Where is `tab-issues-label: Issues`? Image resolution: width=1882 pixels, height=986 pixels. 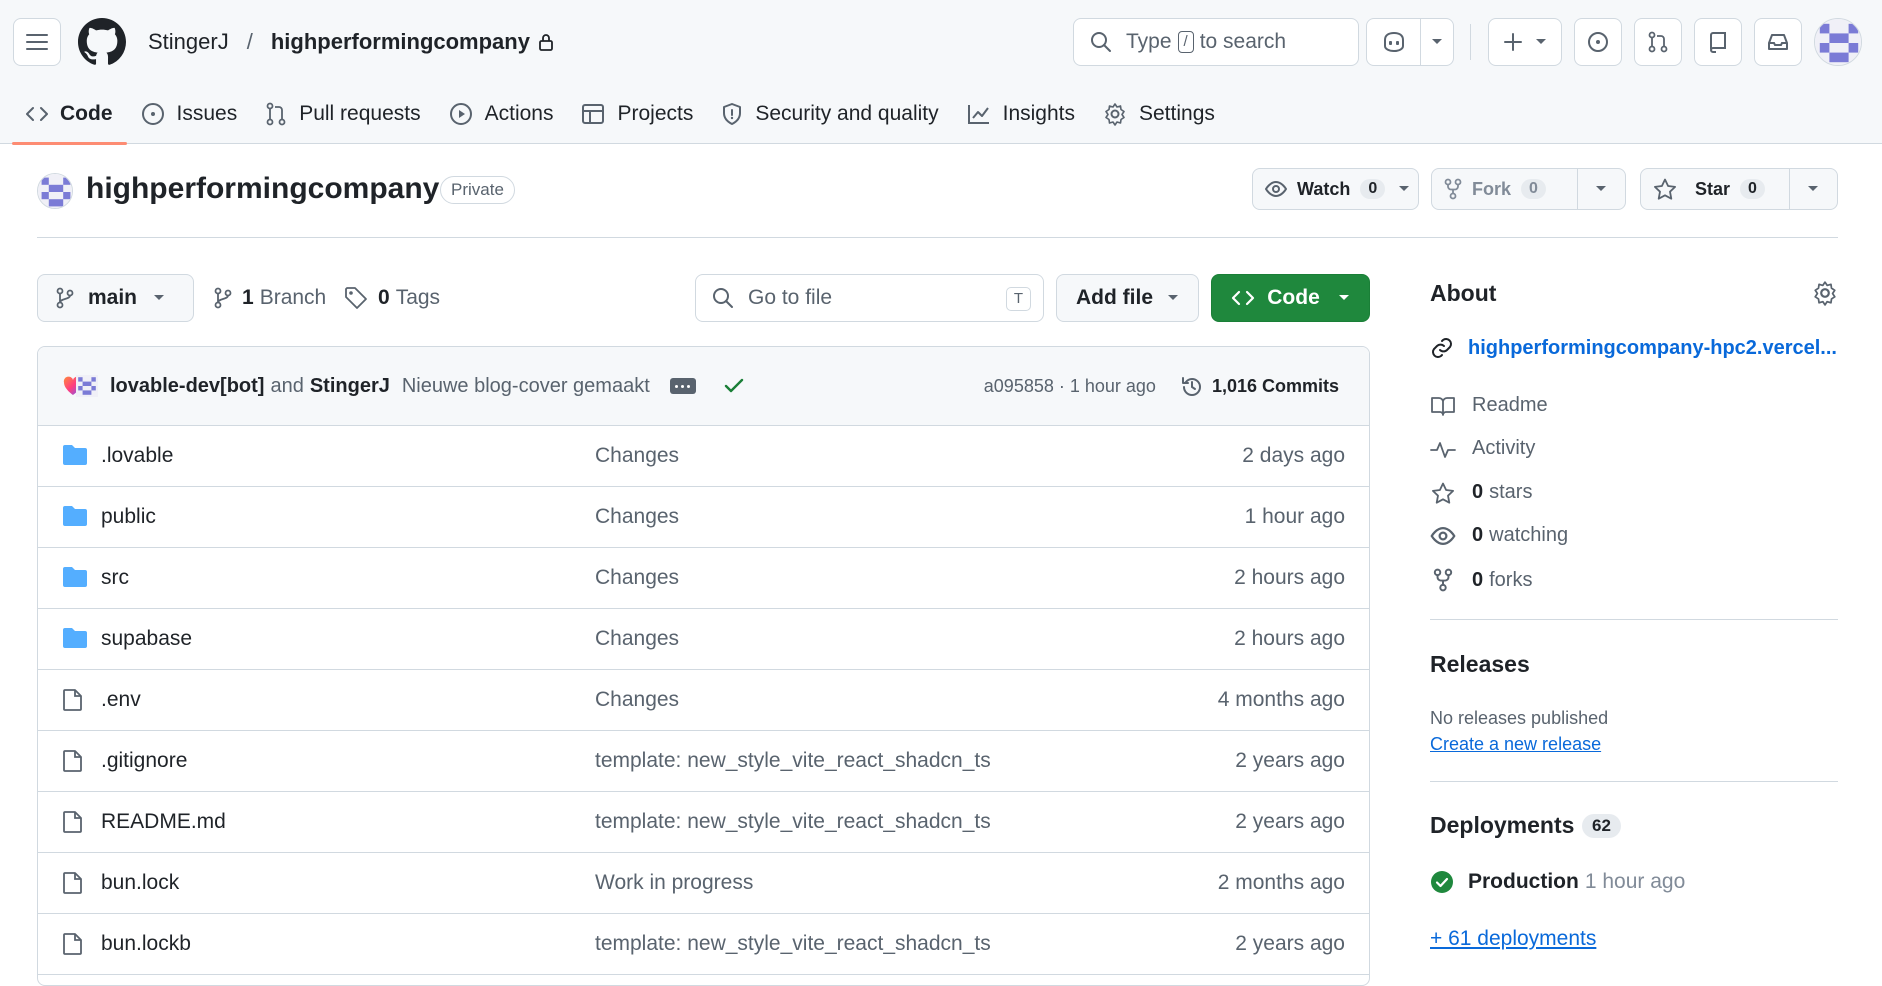
tab-issues-label: Issues is located at coordinates (207, 113).